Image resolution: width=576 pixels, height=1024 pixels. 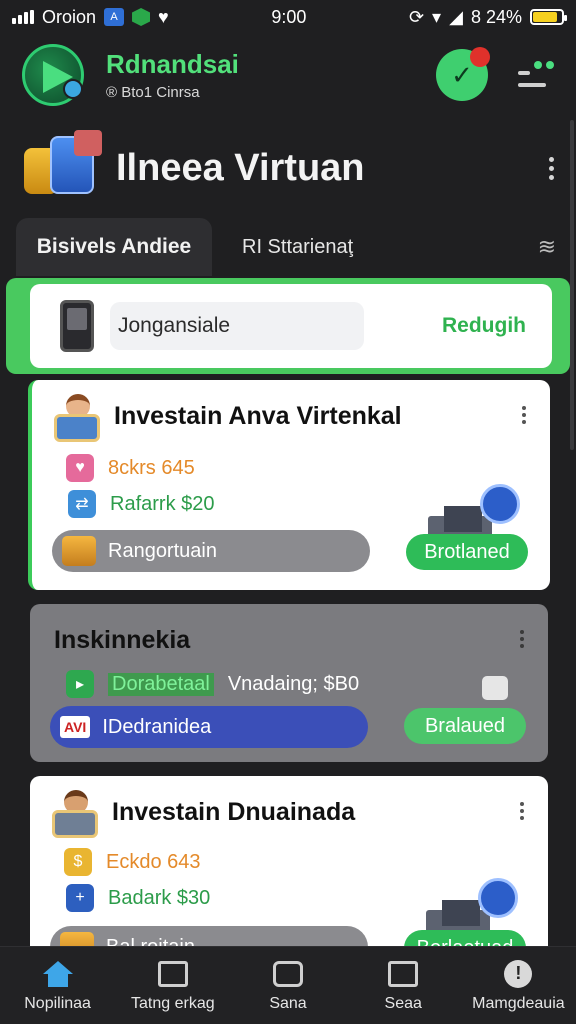 I want to click on transfer-icon: ⇄, so click(x=82, y=504).